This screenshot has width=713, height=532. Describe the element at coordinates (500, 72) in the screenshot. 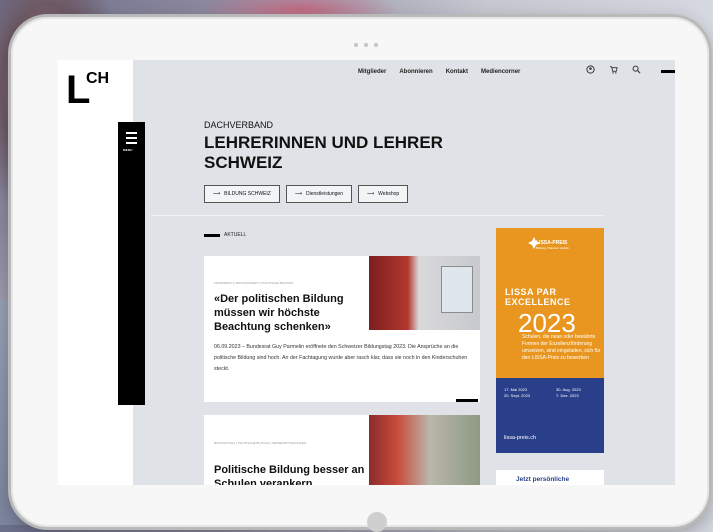

I see `nav-item-mediencorner: Mediencorner` at that location.